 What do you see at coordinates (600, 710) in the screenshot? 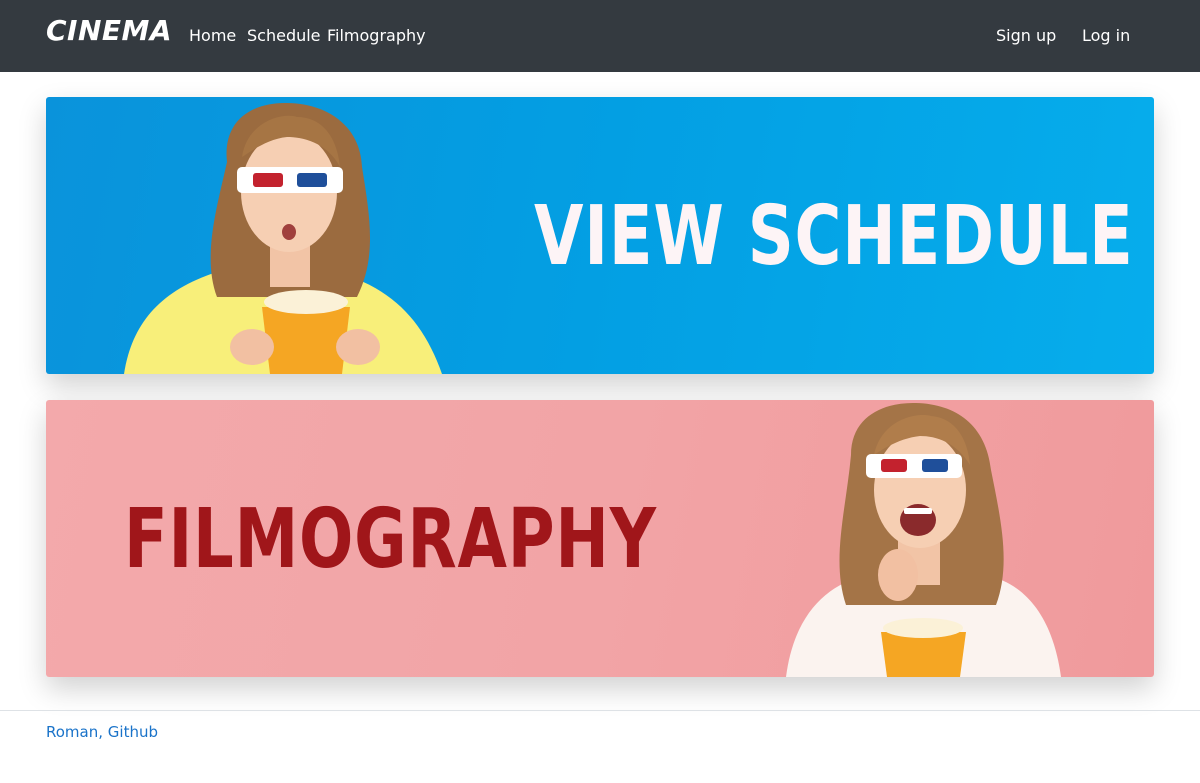
I see `footer-divider` at bounding box center [600, 710].